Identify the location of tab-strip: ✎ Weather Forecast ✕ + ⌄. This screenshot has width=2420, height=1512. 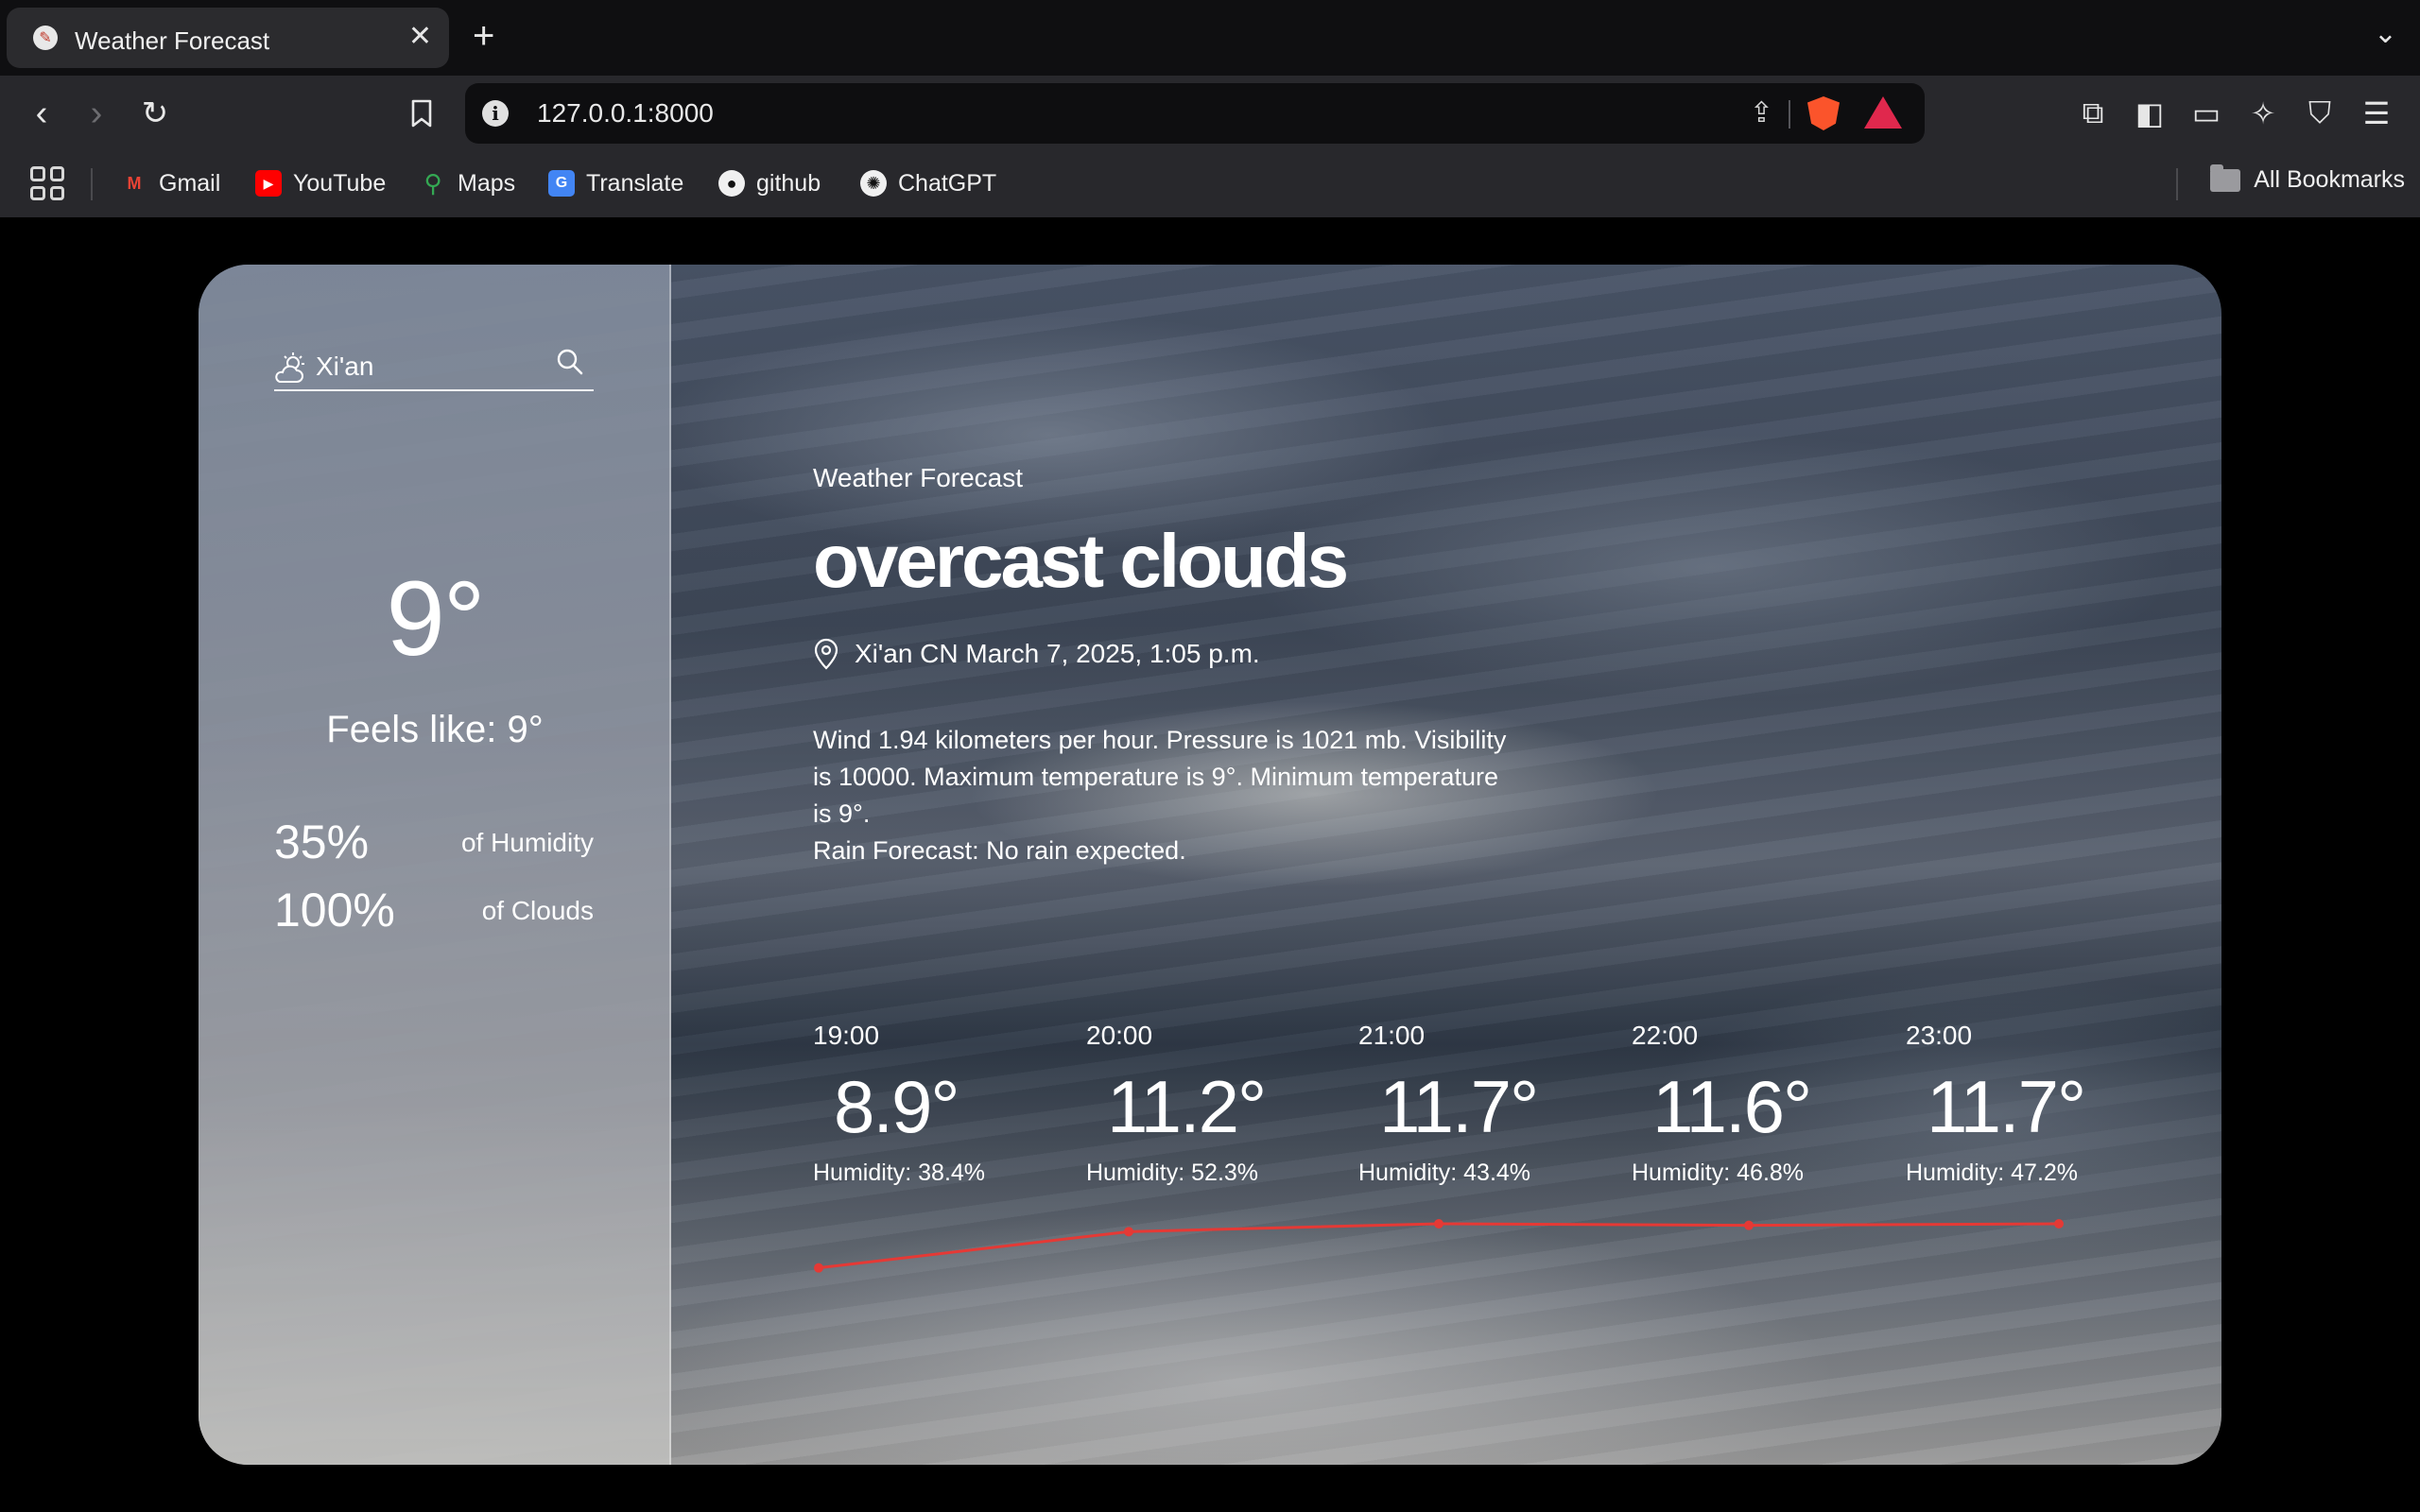
(1210, 38).